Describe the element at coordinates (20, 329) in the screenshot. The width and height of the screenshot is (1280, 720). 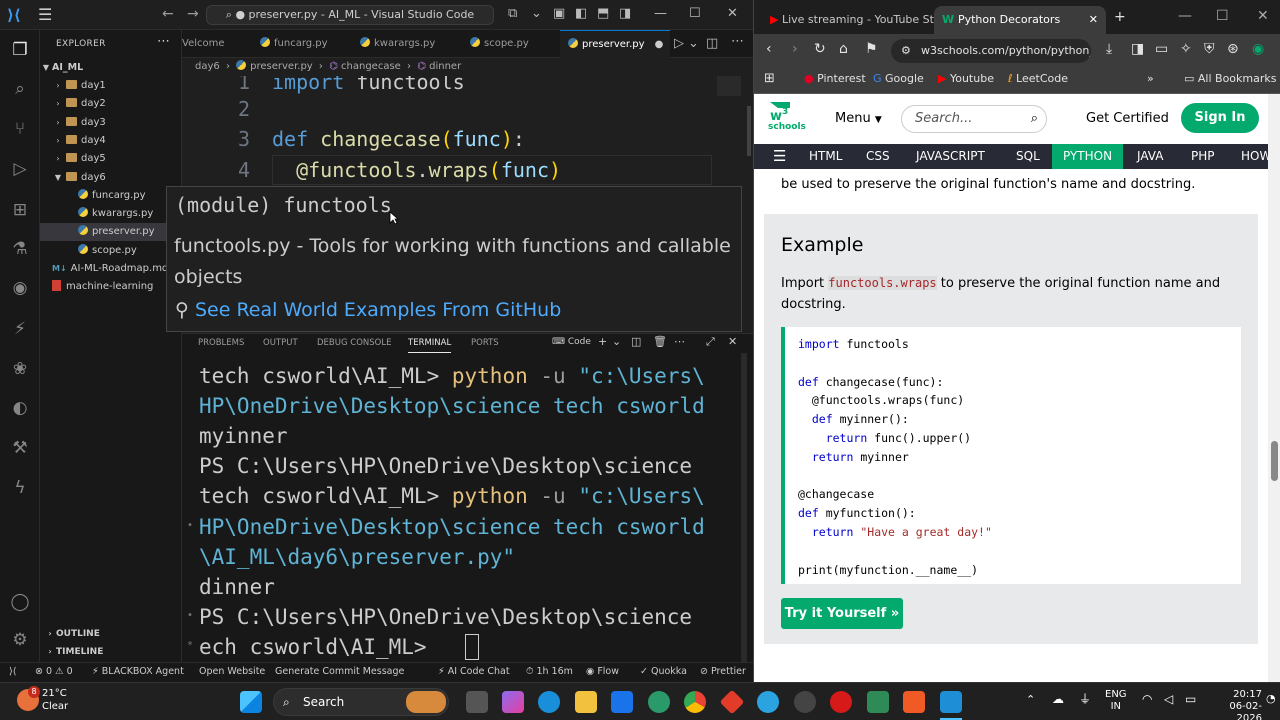
I see `copilot-chat-icon: ⚡` at that location.